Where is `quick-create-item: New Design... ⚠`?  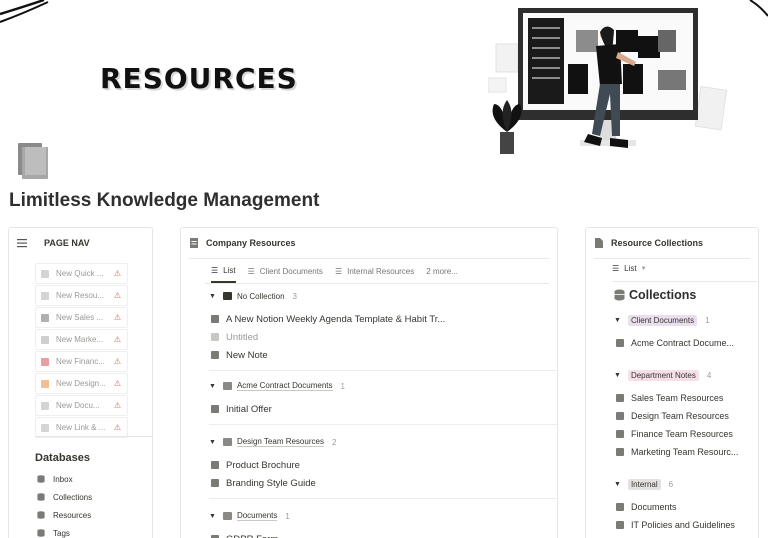
quick-create-item: New Design... ⚠ is located at coordinates (81, 383).